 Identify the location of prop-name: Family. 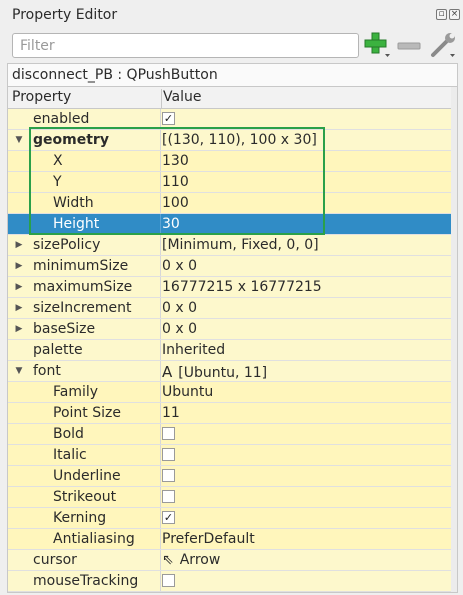
(76, 392).